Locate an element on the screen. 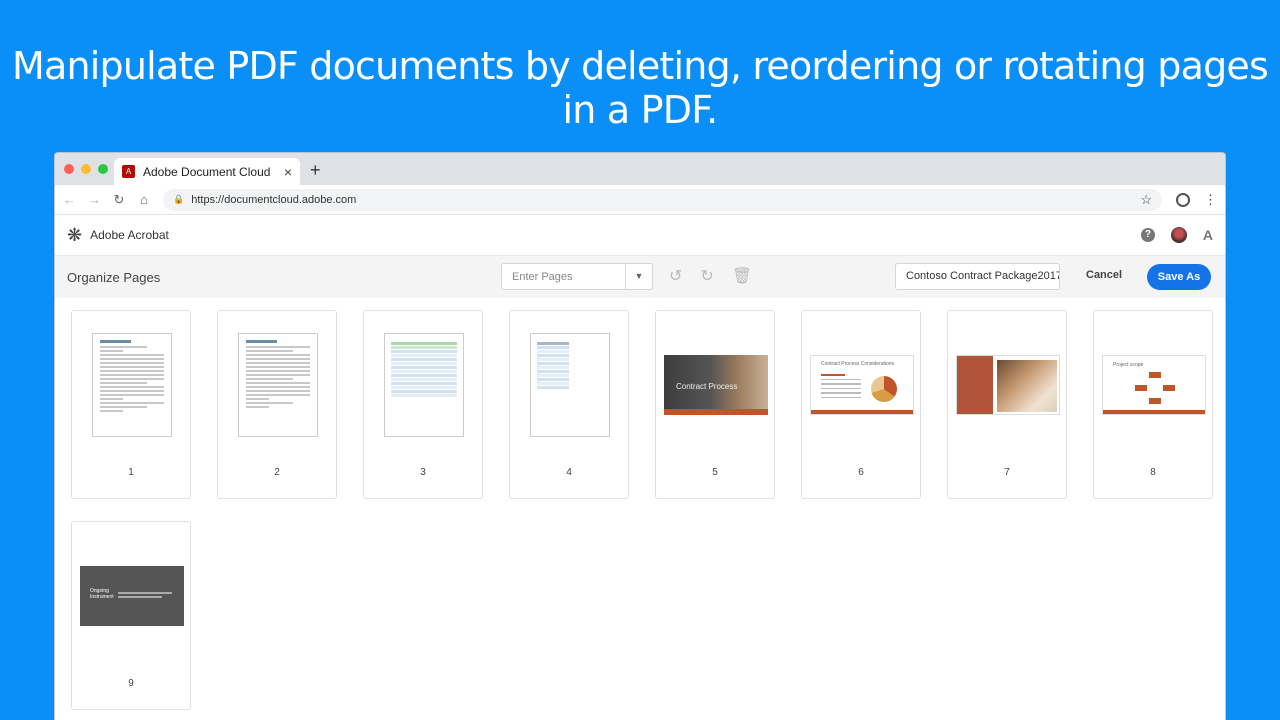  profile-icon is located at coordinates (1183, 199).